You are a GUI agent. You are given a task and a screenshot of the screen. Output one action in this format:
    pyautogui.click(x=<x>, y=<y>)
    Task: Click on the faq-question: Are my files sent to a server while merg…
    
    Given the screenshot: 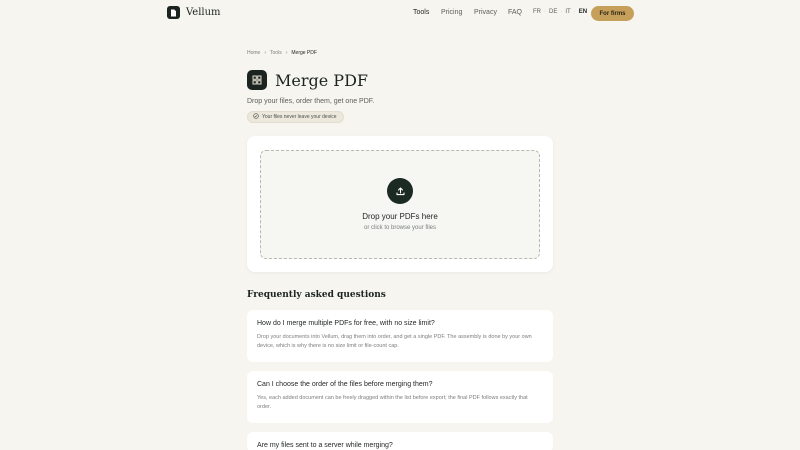 What is the action you would take?
    pyautogui.click(x=400, y=445)
    